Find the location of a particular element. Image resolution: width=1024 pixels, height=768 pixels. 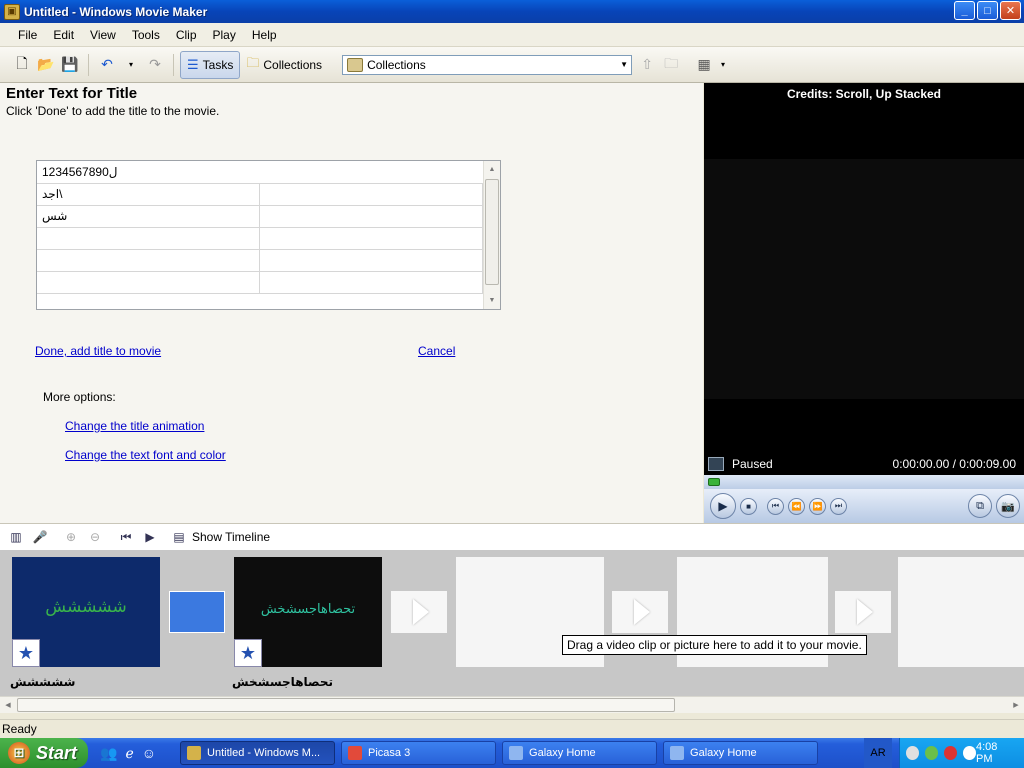

tray-volume-icon is located at coordinates (969, 753).